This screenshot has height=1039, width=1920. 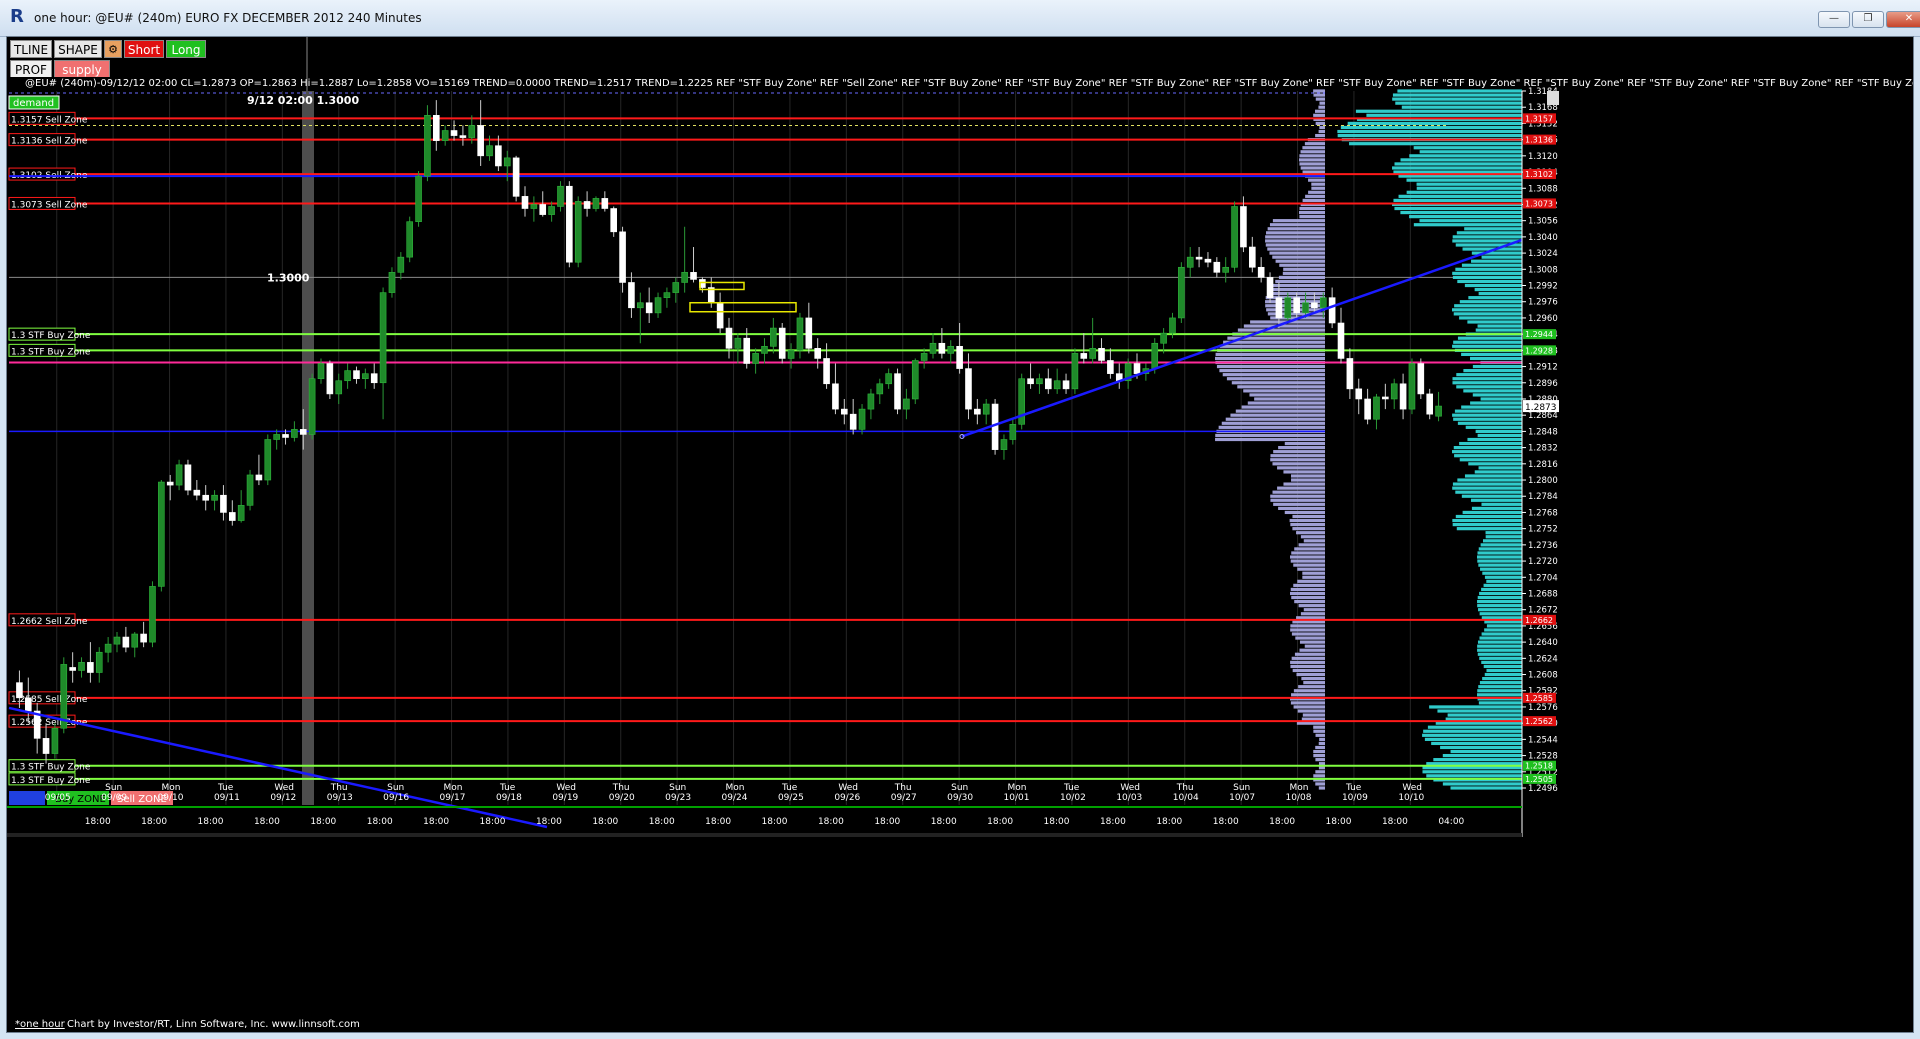 What do you see at coordinates (1543, 513) in the screenshot?
I see `price-tick-label: 1.2768` at bounding box center [1543, 513].